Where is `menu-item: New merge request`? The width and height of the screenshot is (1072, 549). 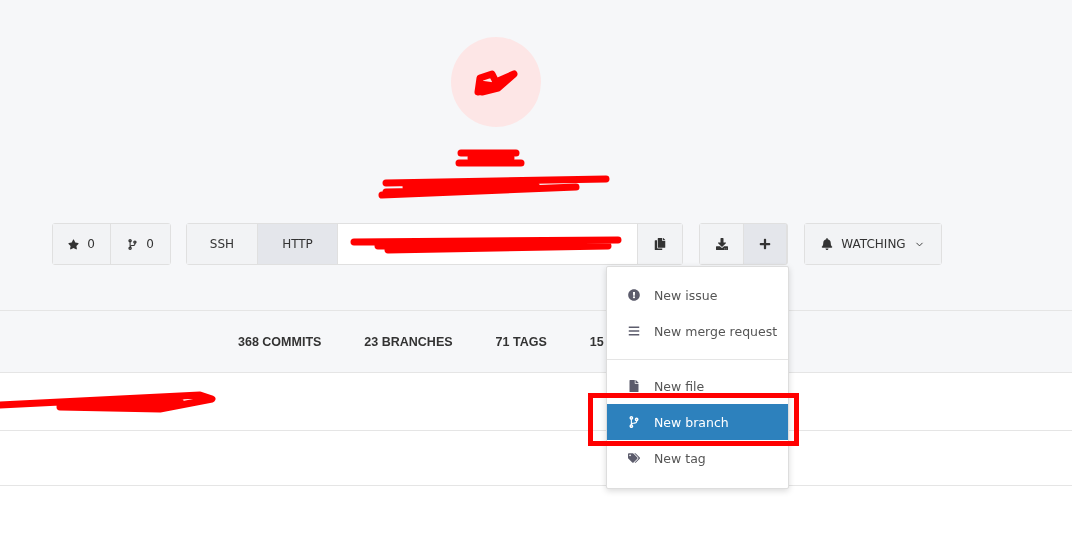
menu-item: New merge request is located at coordinates (697, 331).